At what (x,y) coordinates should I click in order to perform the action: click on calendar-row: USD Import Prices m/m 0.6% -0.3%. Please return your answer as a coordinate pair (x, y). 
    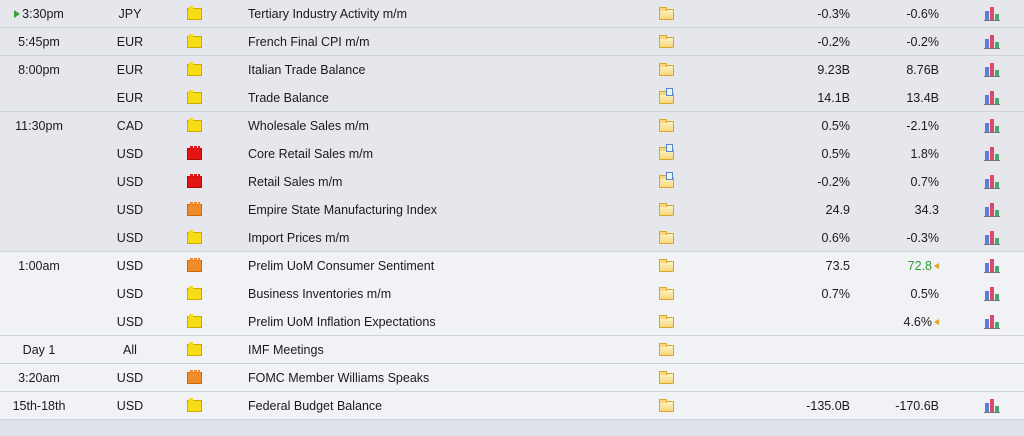
    Looking at the image, I should click on (512, 238).